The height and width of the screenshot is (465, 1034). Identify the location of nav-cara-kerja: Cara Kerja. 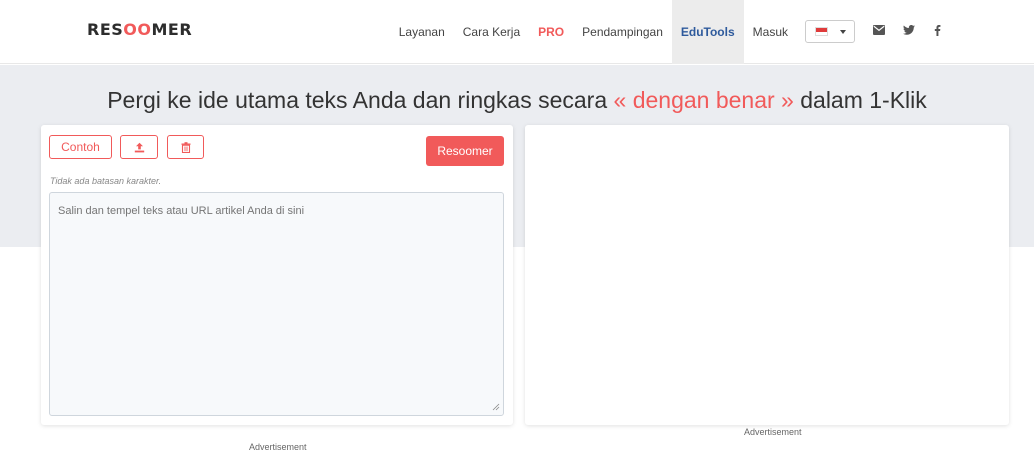
(491, 32).